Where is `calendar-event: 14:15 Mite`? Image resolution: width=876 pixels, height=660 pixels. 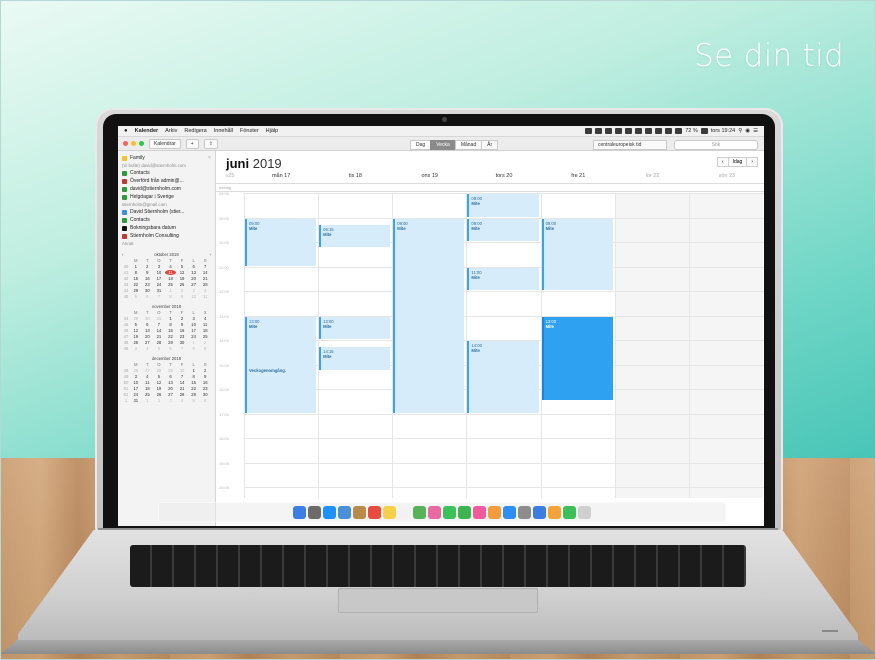
calendar-event: 14:15 Mite is located at coordinates (355, 358).